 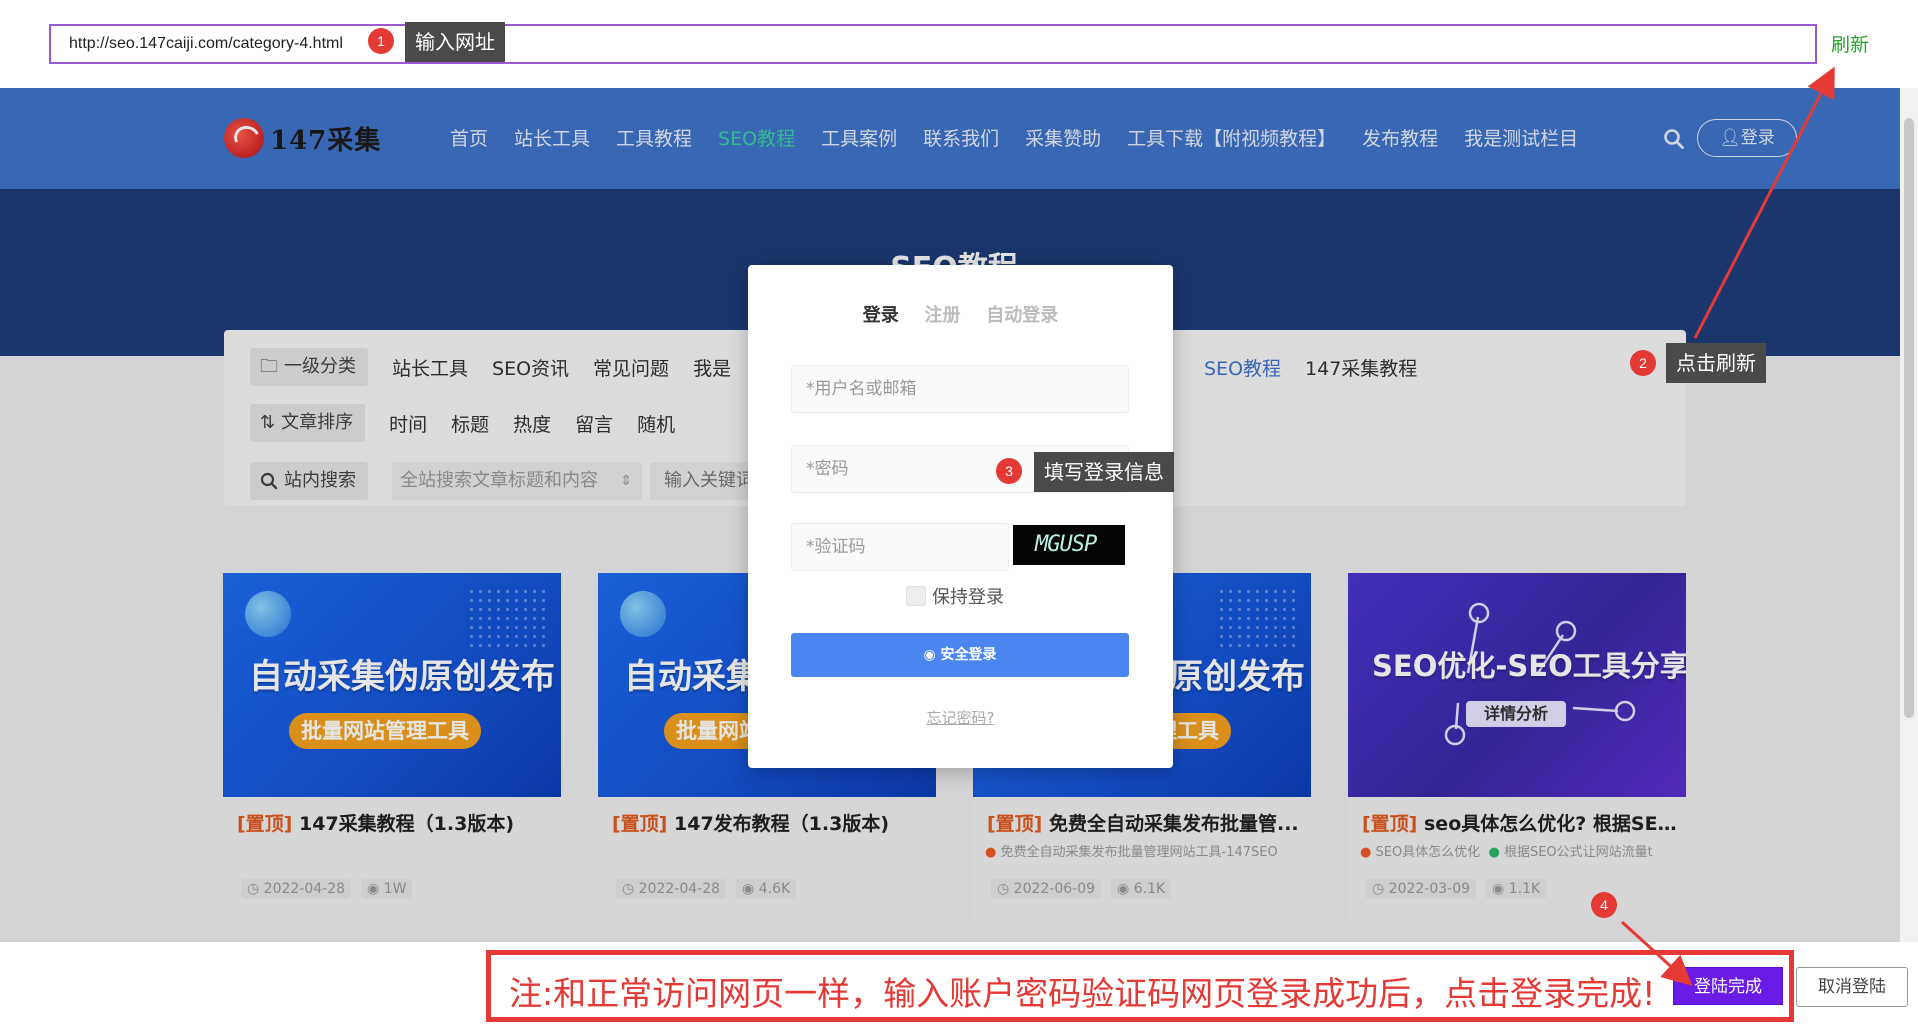 I want to click on step-1-tip: 输入网址, so click(x=455, y=42).